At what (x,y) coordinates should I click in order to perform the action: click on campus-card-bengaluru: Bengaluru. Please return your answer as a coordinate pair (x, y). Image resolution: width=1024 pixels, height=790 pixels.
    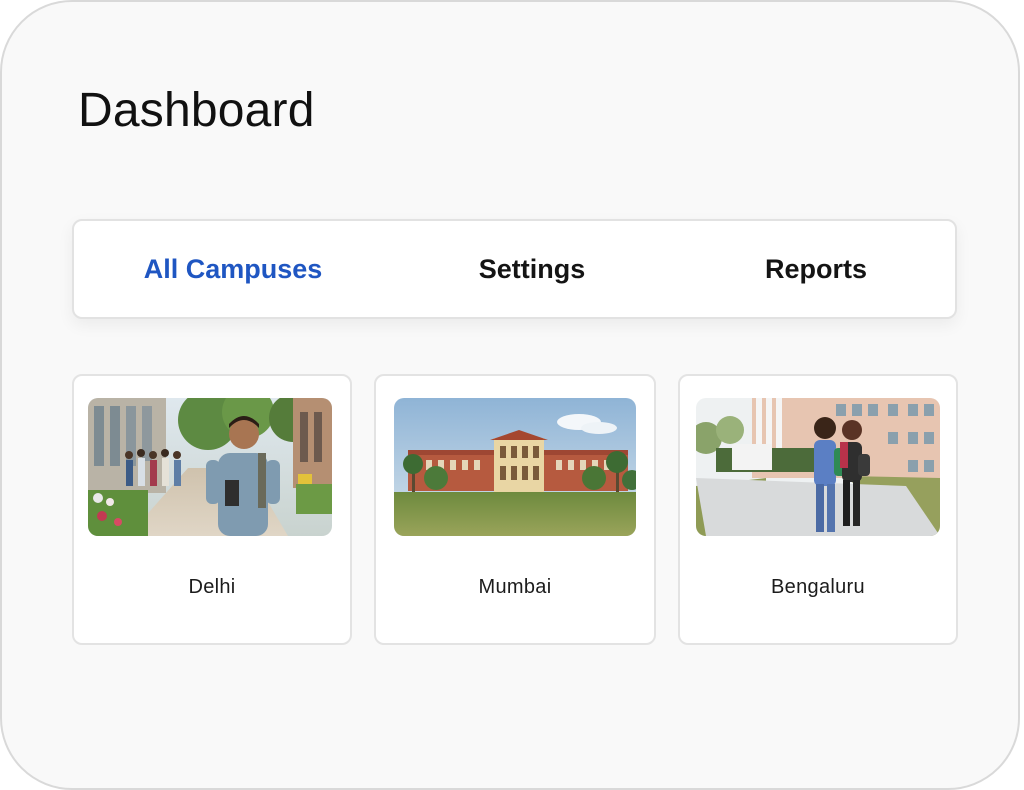
    Looking at the image, I should click on (818, 509).